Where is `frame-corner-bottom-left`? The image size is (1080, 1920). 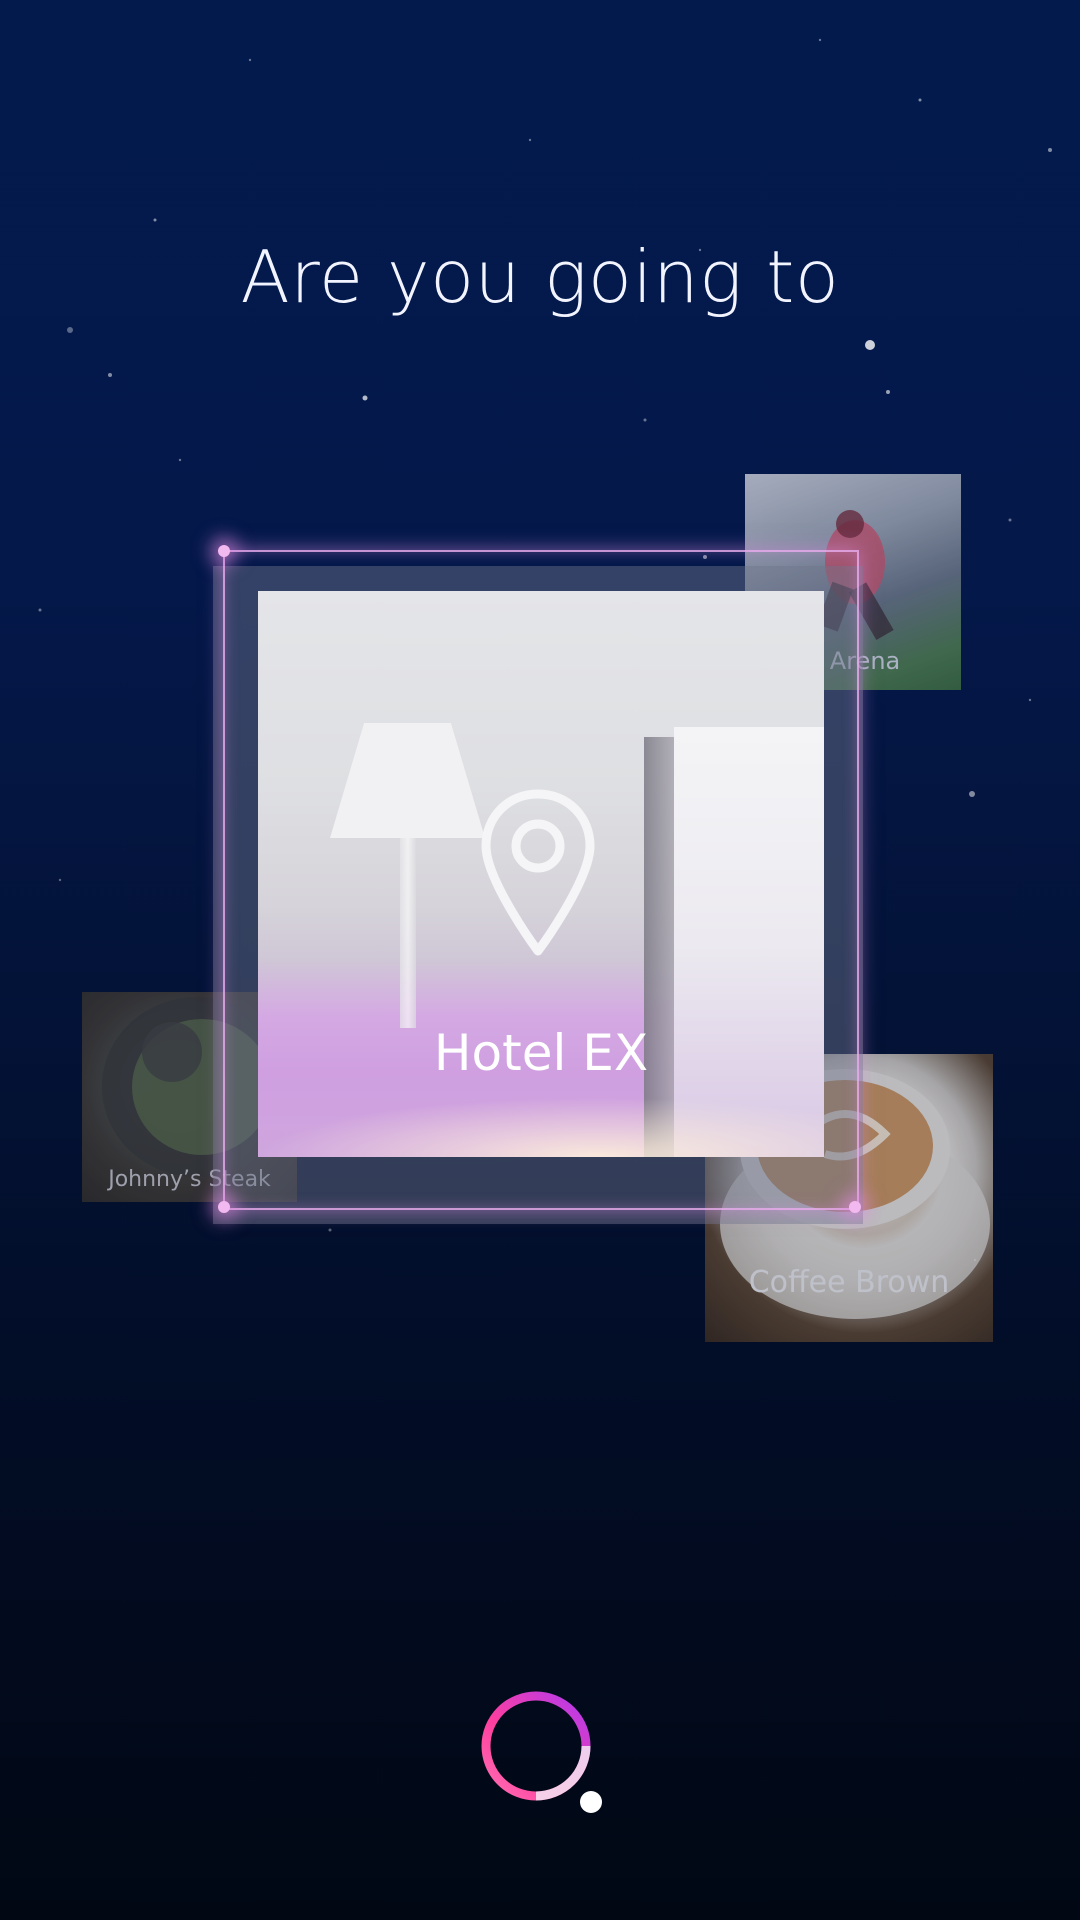 frame-corner-bottom-left is located at coordinates (224, 1207).